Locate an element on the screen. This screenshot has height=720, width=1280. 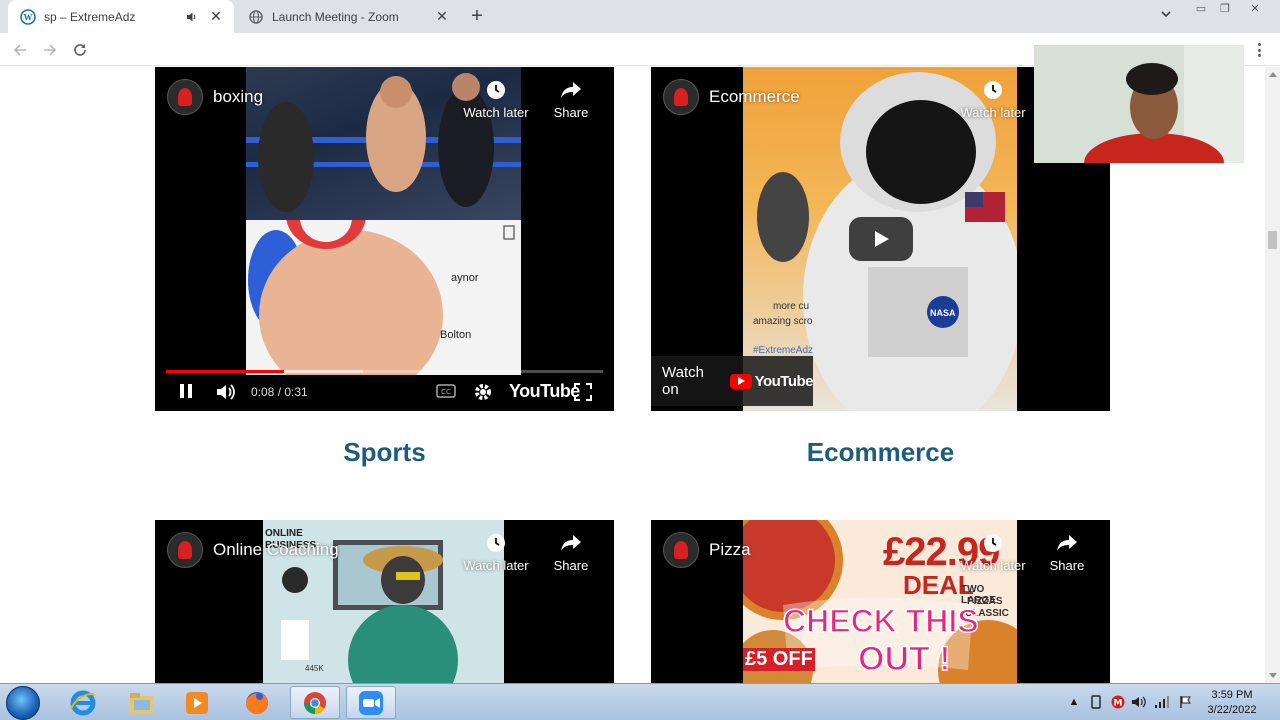
youtube-play-icon is located at coordinates (740, 381).